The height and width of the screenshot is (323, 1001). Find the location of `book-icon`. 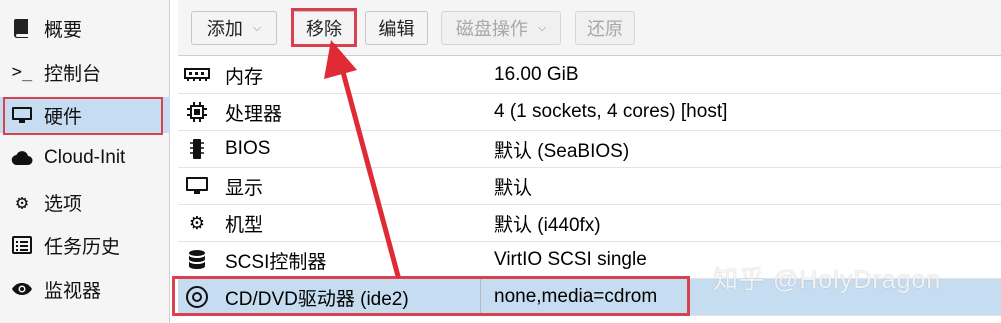

book-icon is located at coordinates (22, 28).